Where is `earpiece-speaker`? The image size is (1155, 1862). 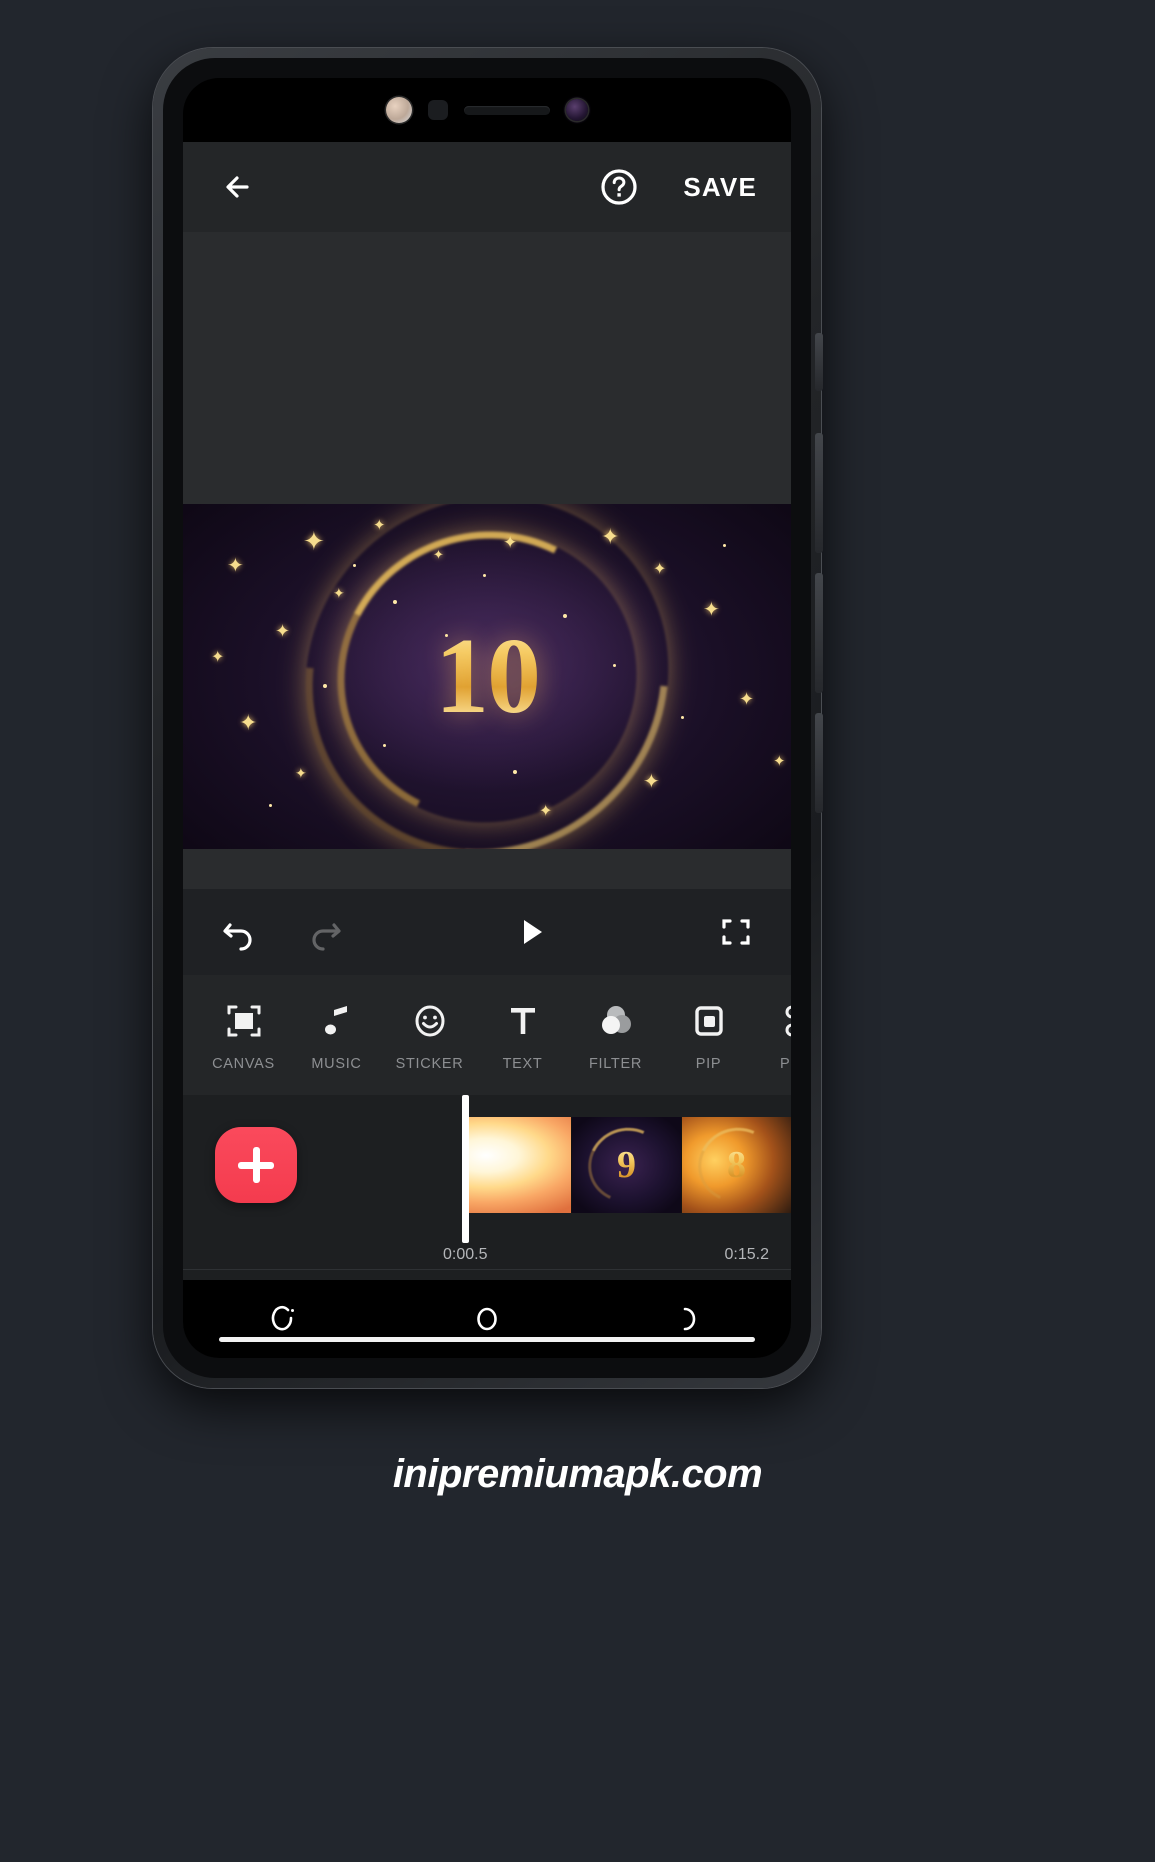 earpiece-speaker is located at coordinates (507, 110).